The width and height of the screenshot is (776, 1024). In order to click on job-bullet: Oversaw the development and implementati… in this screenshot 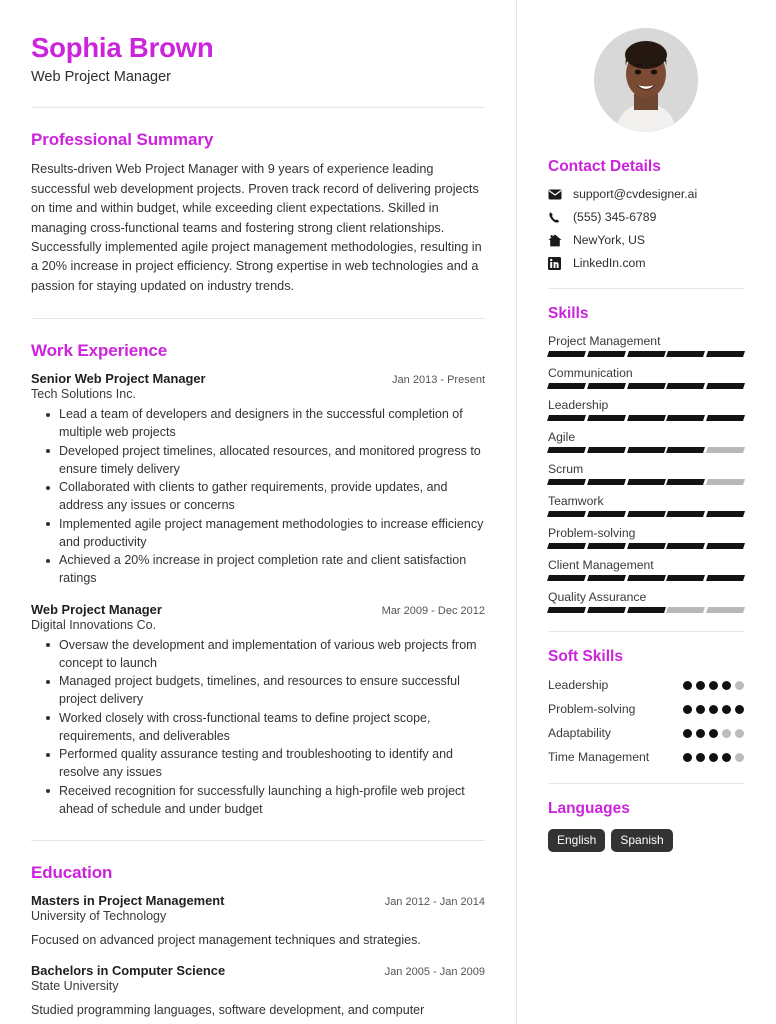, I will do `click(265, 655)`.